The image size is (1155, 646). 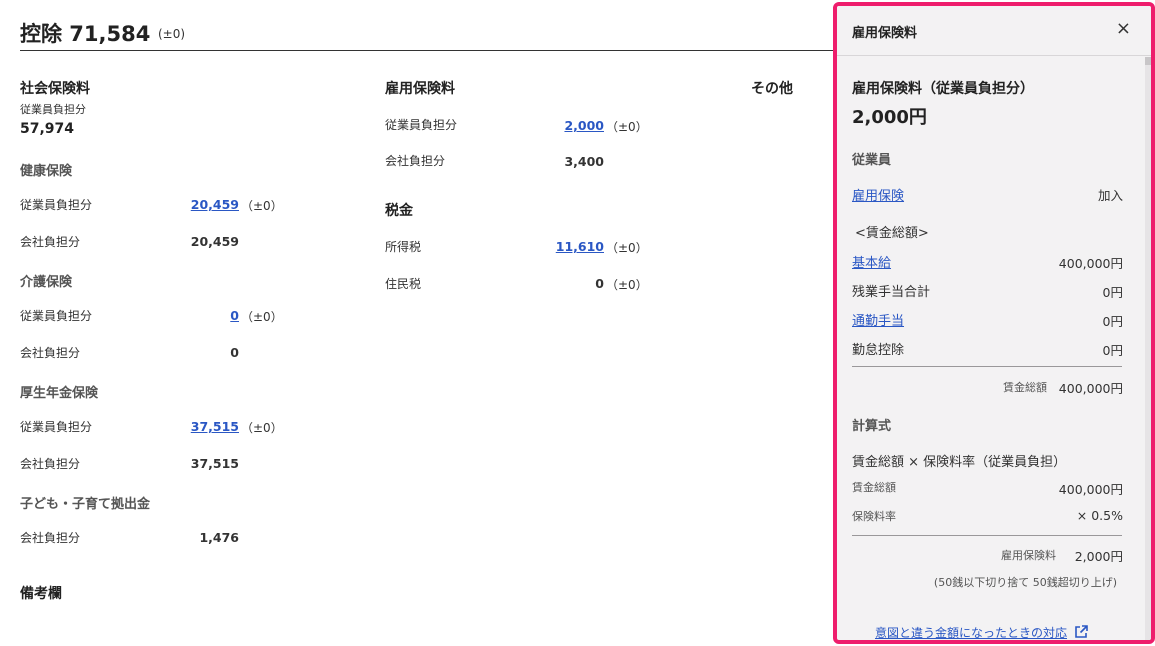 What do you see at coordinates (59, 393) in the screenshot?
I see `pension-title: 厚生年金保険` at bounding box center [59, 393].